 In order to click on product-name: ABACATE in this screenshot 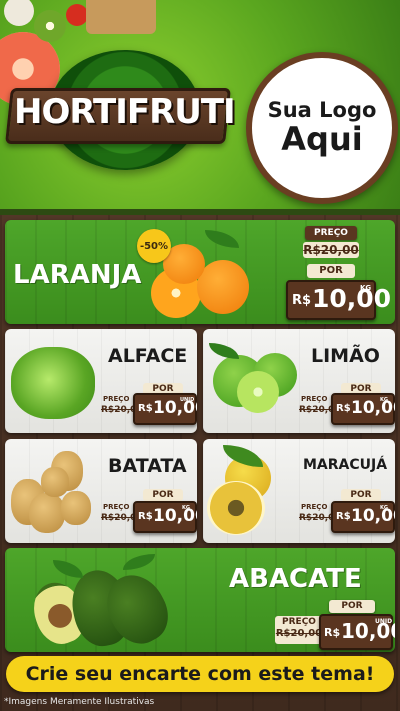, I will do `click(295, 579)`.